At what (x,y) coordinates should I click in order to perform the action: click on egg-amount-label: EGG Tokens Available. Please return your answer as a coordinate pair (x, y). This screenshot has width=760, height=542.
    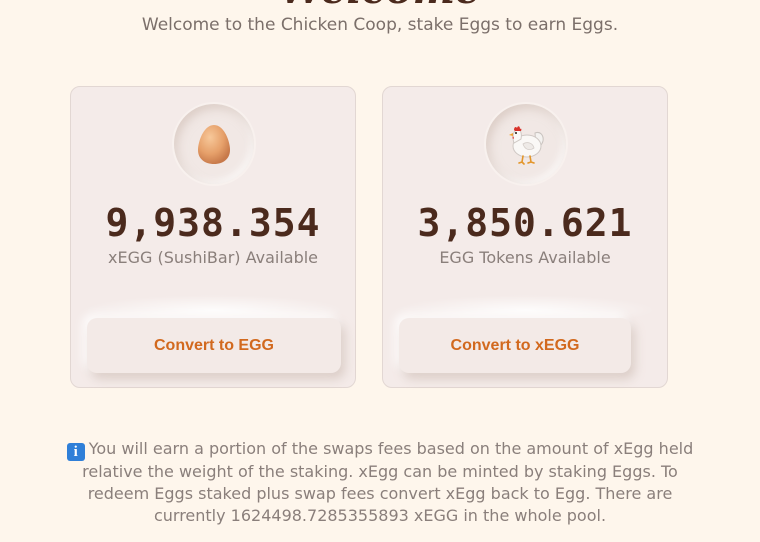
    Looking at the image, I should click on (525, 257).